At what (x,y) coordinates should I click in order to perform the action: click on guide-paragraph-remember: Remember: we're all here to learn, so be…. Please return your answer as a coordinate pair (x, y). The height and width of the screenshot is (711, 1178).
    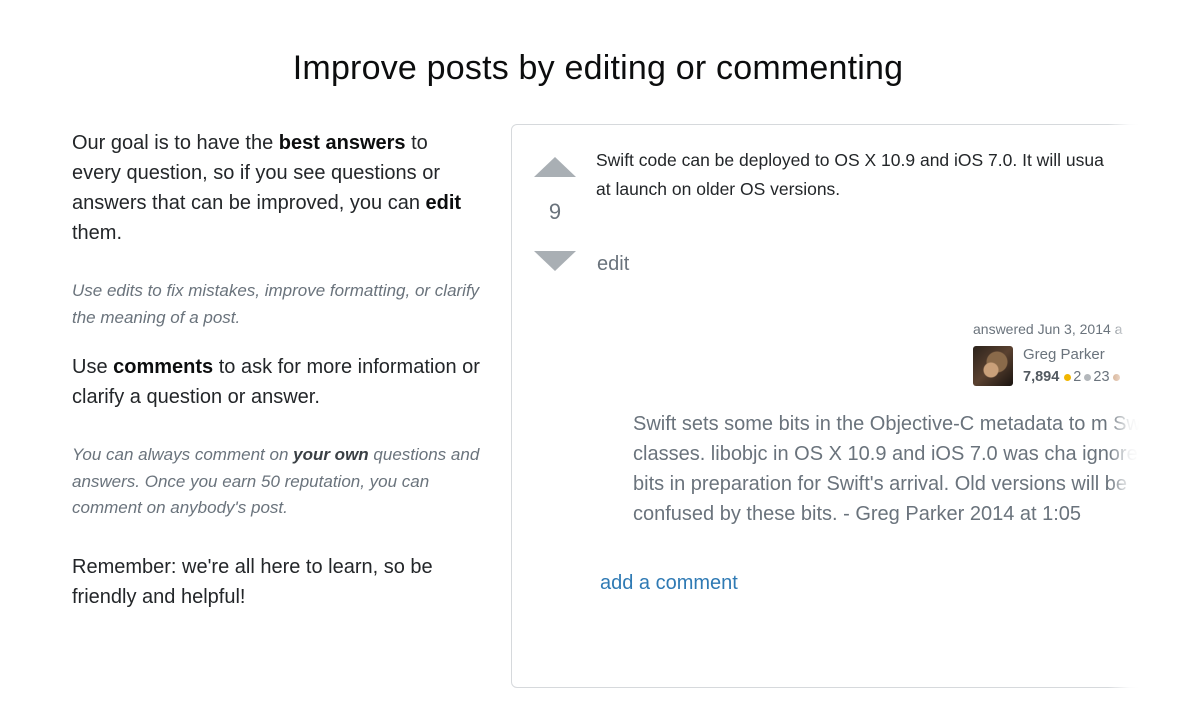
    Looking at the image, I should click on (252, 581).